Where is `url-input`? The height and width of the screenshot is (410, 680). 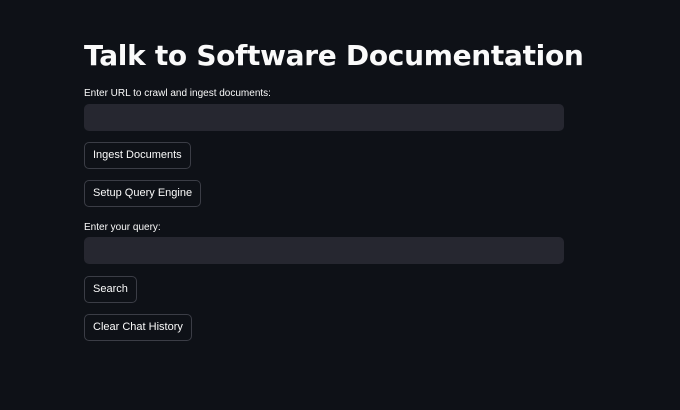
url-input is located at coordinates (324, 117).